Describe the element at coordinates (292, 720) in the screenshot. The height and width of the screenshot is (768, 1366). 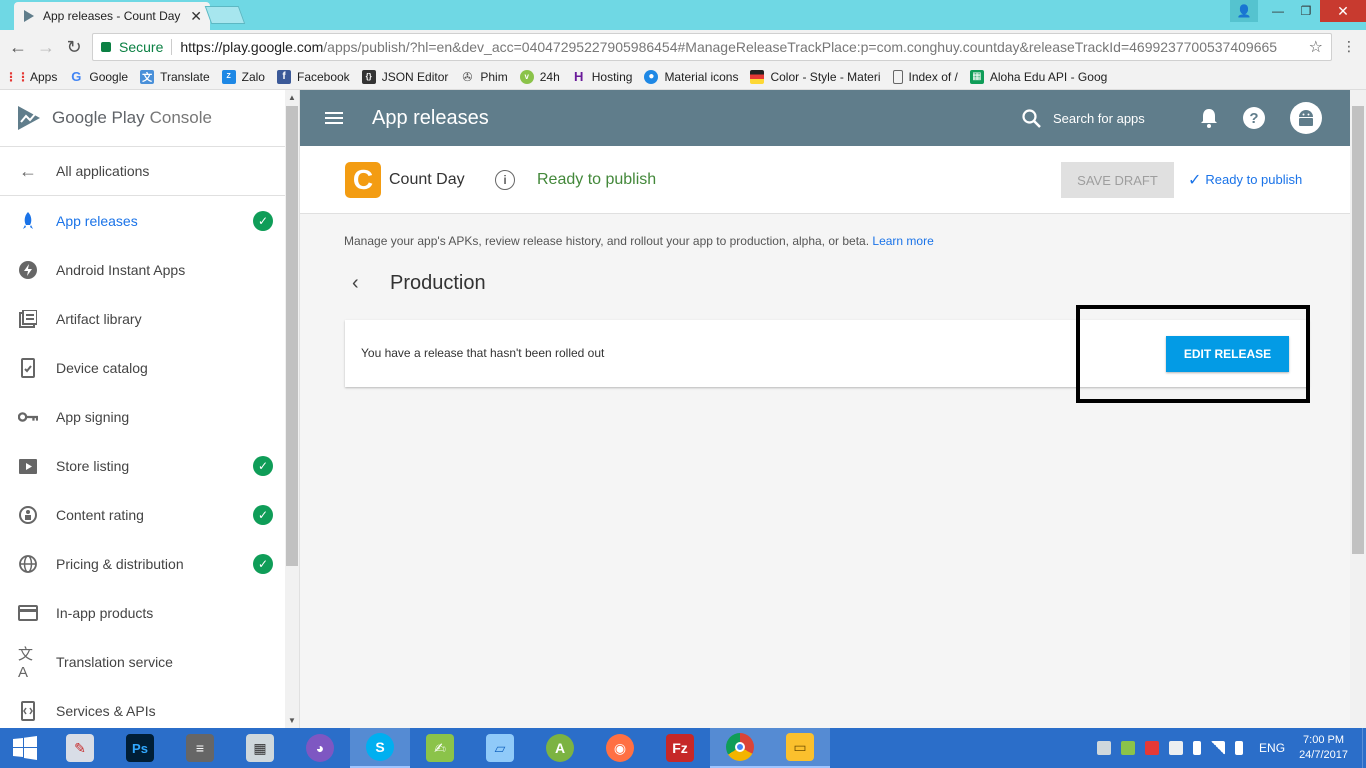
I see `scroll-down-arrow: ▼` at that location.